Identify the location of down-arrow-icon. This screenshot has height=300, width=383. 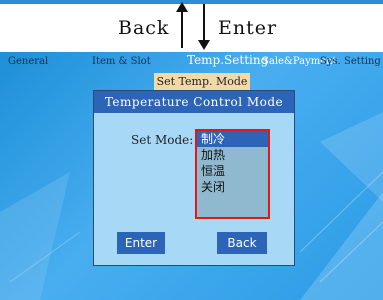
(204, 27).